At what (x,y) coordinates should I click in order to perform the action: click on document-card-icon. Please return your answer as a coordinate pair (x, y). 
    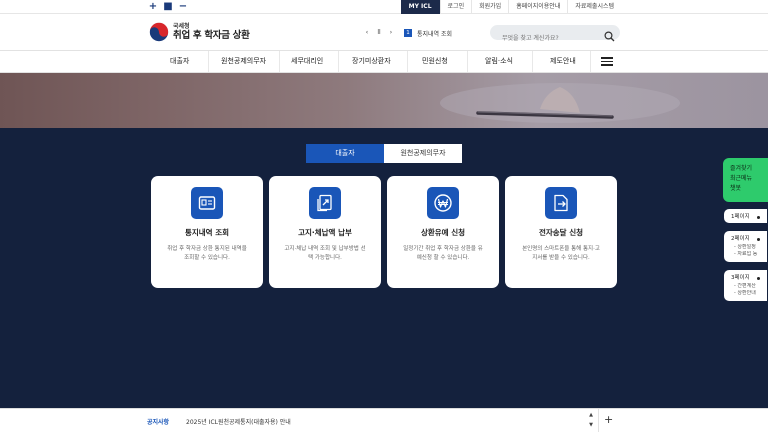
    Looking at the image, I should click on (207, 203).